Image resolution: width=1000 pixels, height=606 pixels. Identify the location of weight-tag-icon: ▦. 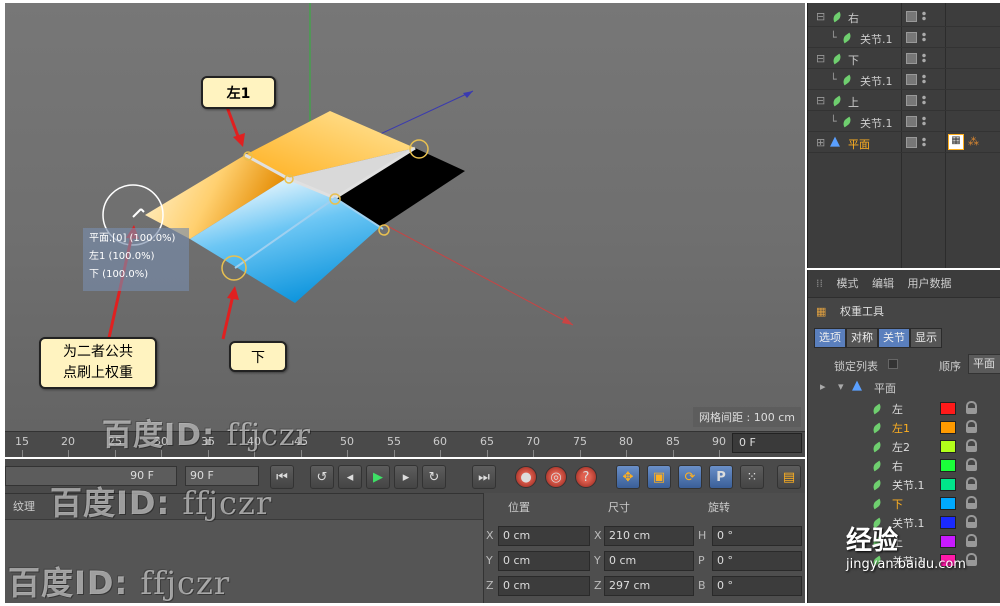
(956, 142).